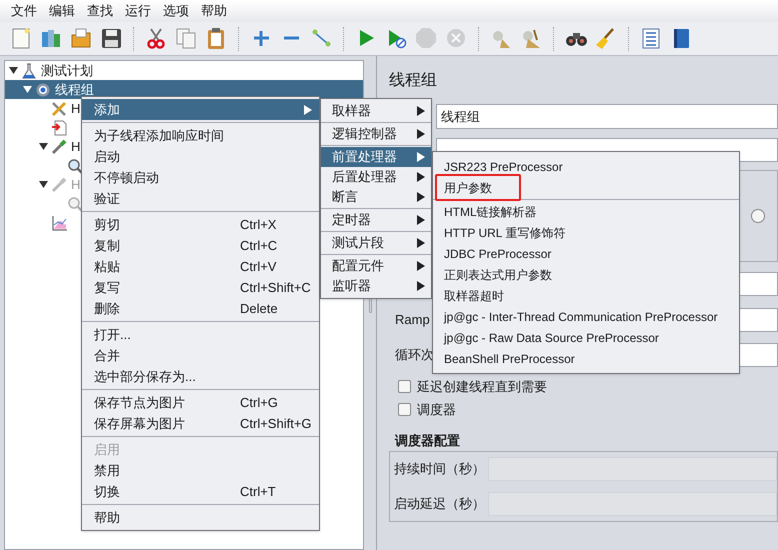 Image resolution: width=778 pixels, height=550 pixels. I want to click on menu-item: HTTP URL 重写修饰符, so click(586, 232).